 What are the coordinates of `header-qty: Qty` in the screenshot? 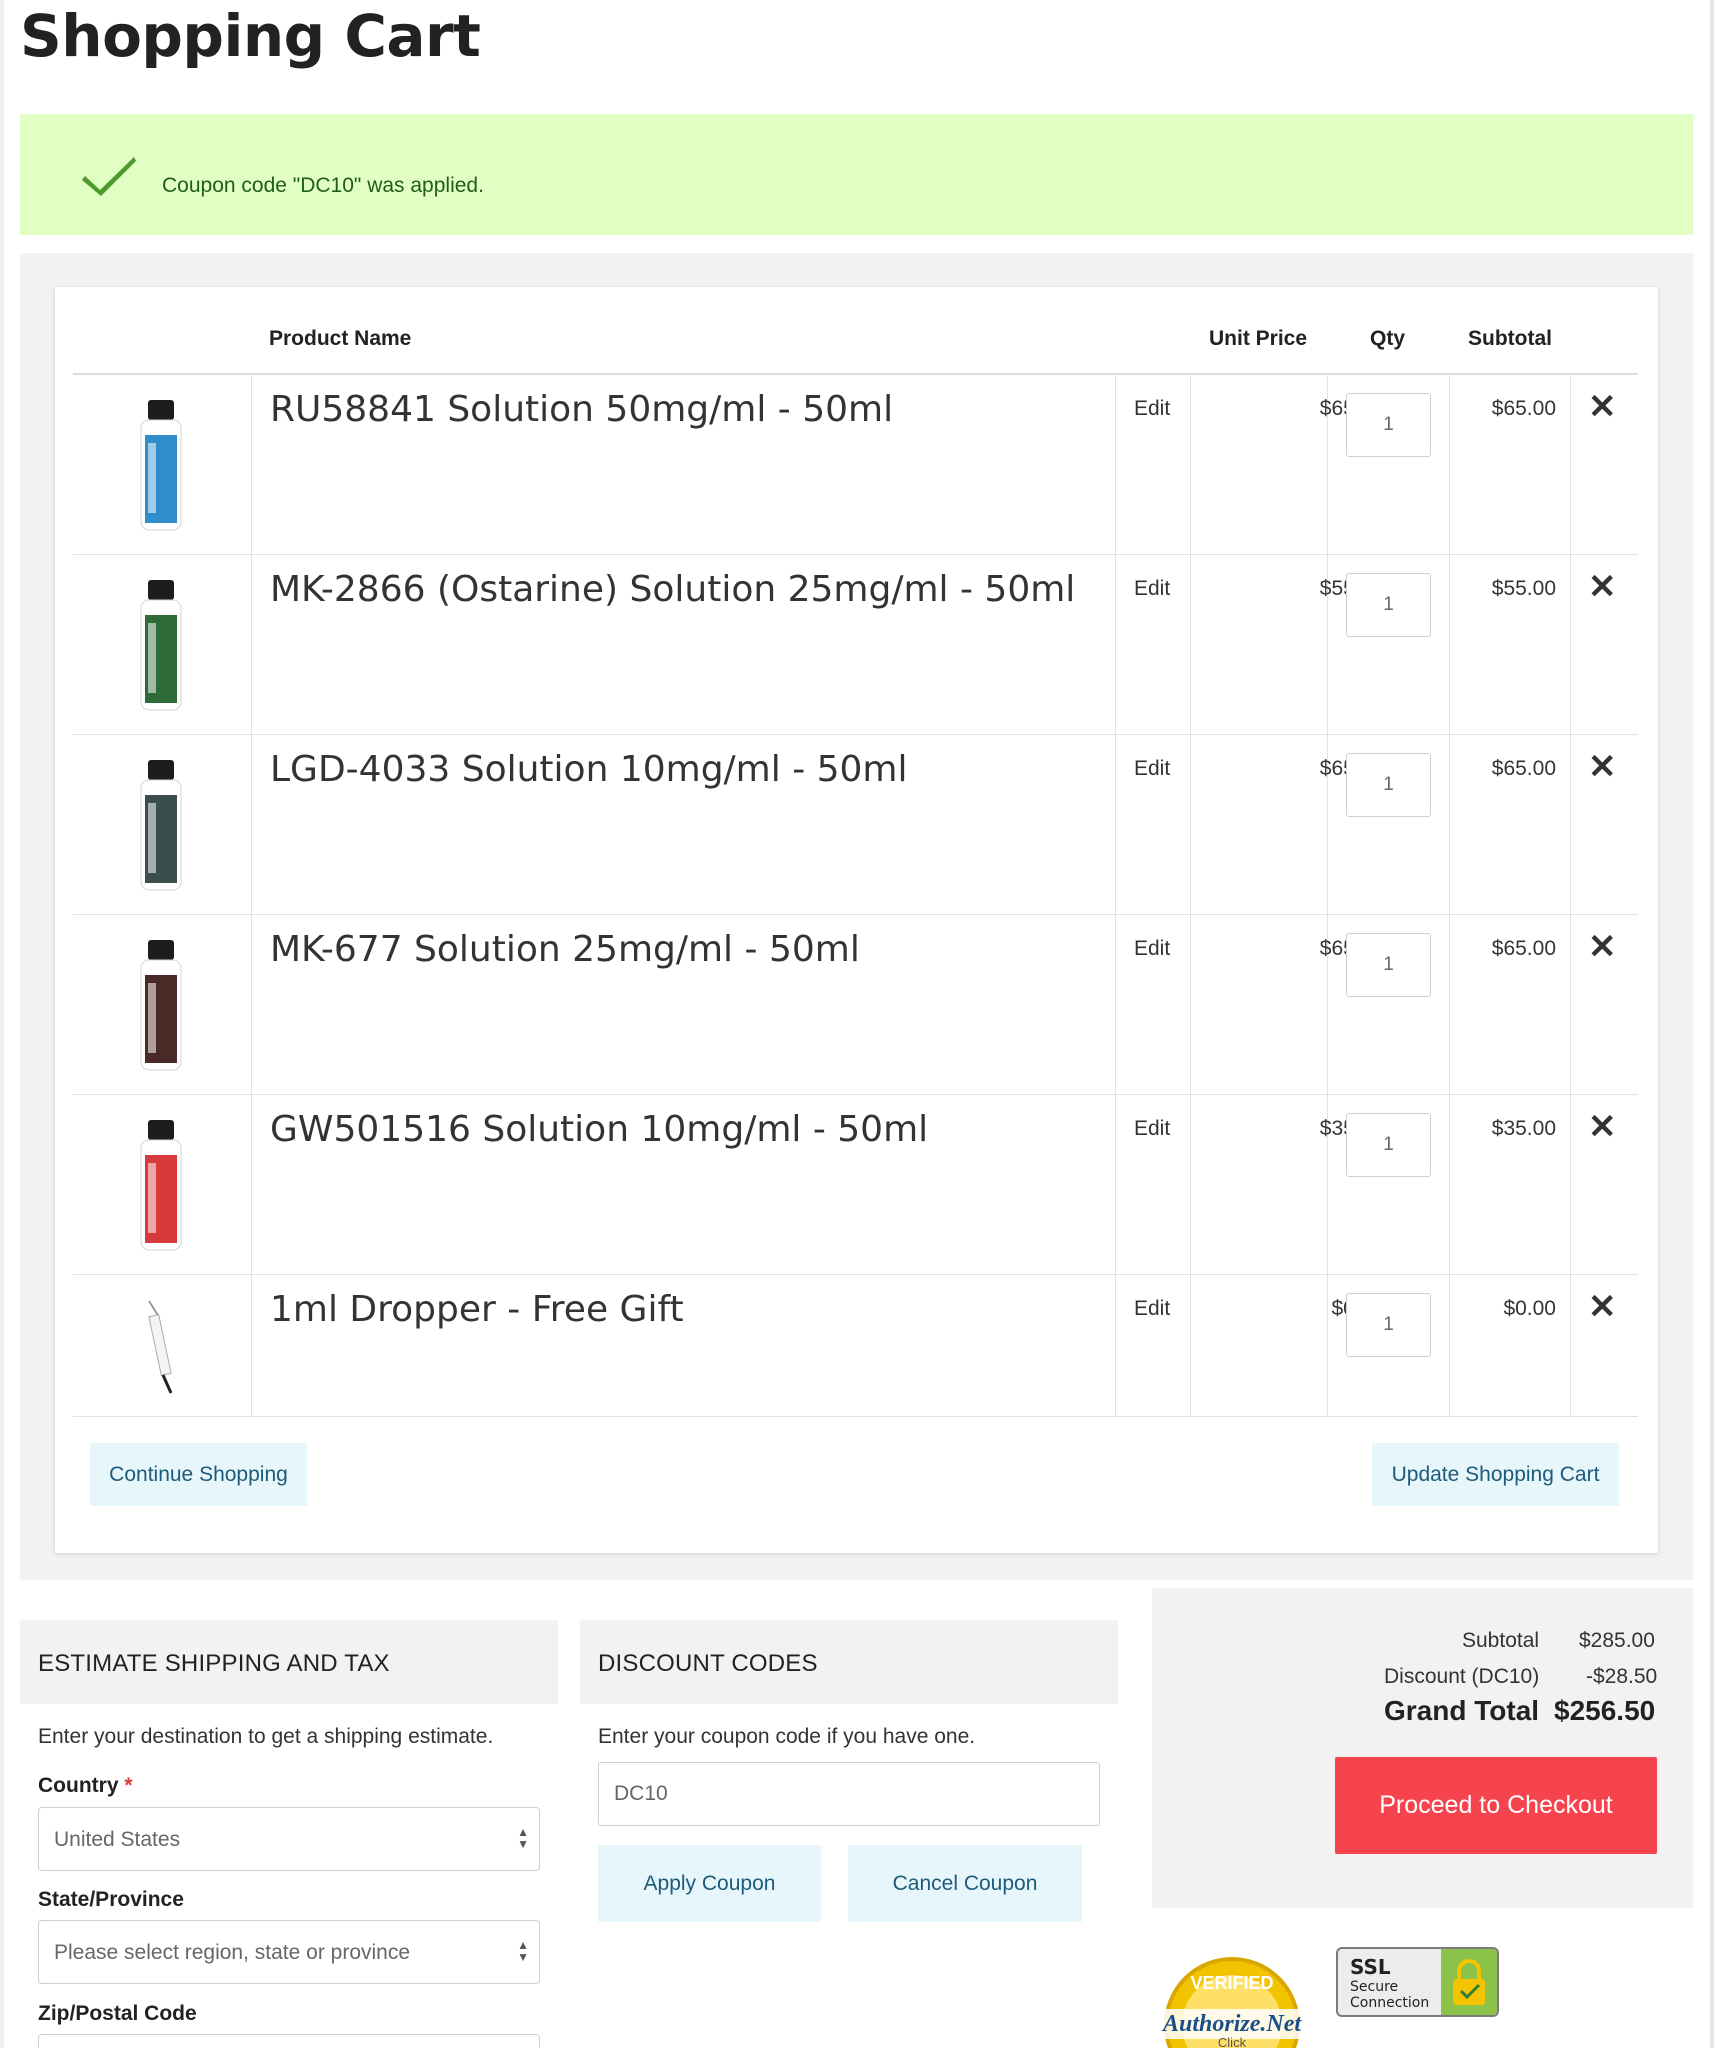 It's located at (1388, 338).